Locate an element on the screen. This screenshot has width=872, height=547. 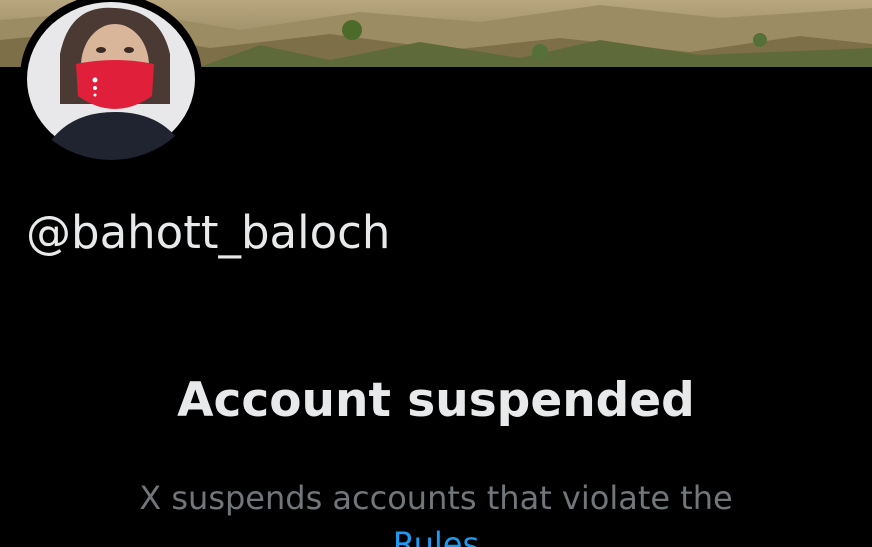
profile-avatar is located at coordinates (111, 80).